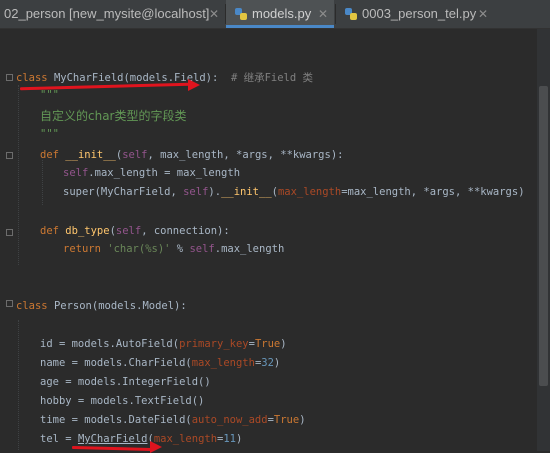 This screenshot has height=453, width=550. What do you see at coordinates (173, 249) in the screenshot?
I see `code-line: return 'char(%s)' % self.max_length` at bounding box center [173, 249].